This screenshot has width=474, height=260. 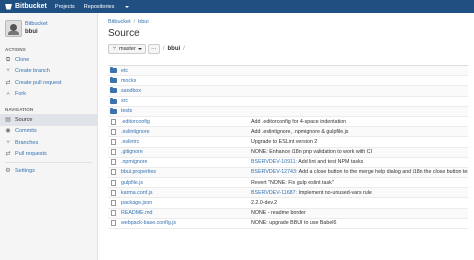 What do you see at coordinates (13, 28) in the screenshot?
I see `repo-avatar` at bounding box center [13, 28].